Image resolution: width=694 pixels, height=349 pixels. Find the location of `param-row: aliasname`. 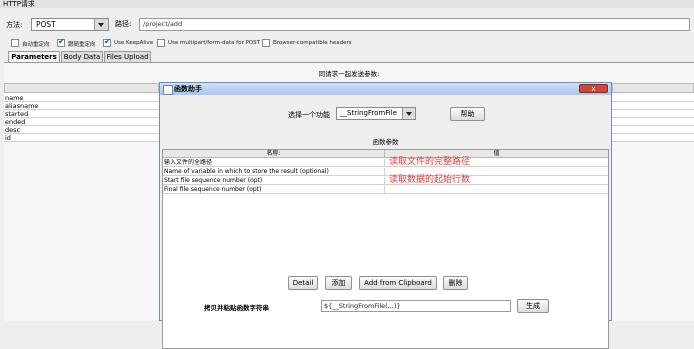

param-row: aliasname is located at coordinates (81, 106).